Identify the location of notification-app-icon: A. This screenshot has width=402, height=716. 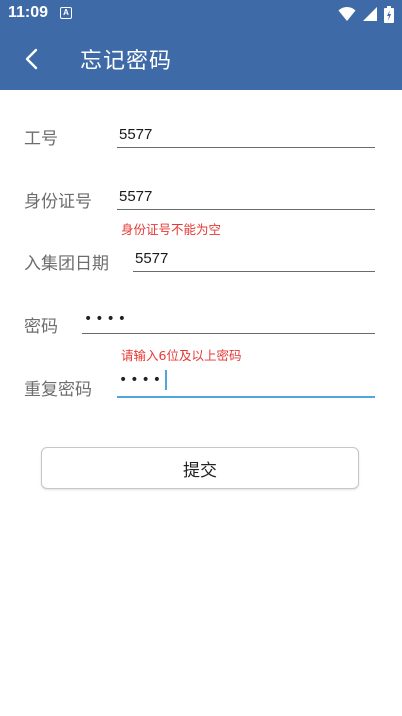
(66, 13).